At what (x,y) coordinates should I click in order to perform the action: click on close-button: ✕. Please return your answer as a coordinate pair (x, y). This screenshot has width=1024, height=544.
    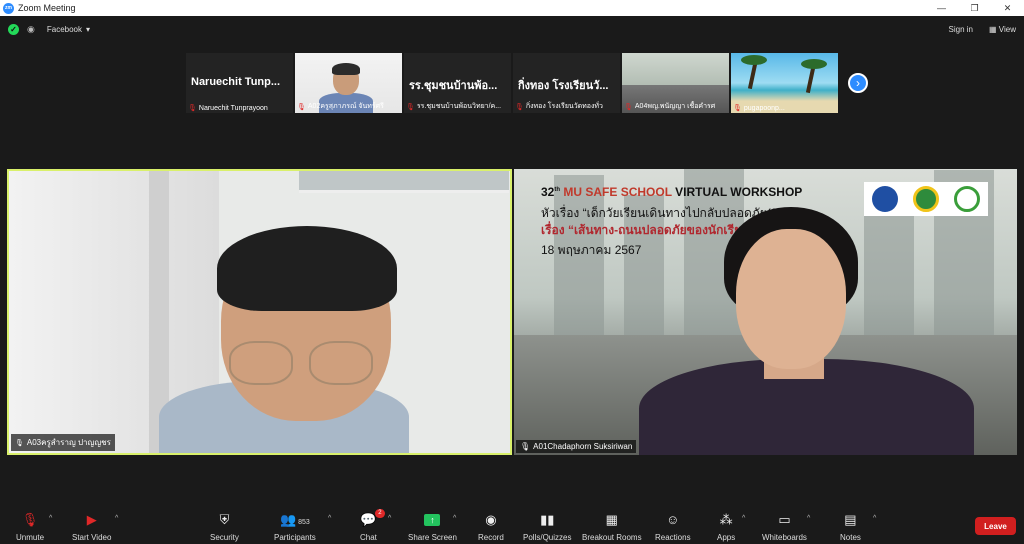
    Looking at the image, I should click on (1007, 8).